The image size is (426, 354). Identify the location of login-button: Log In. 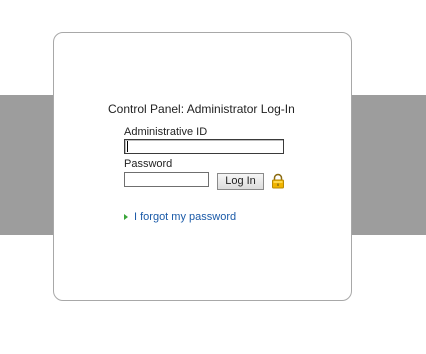
(240, 181).